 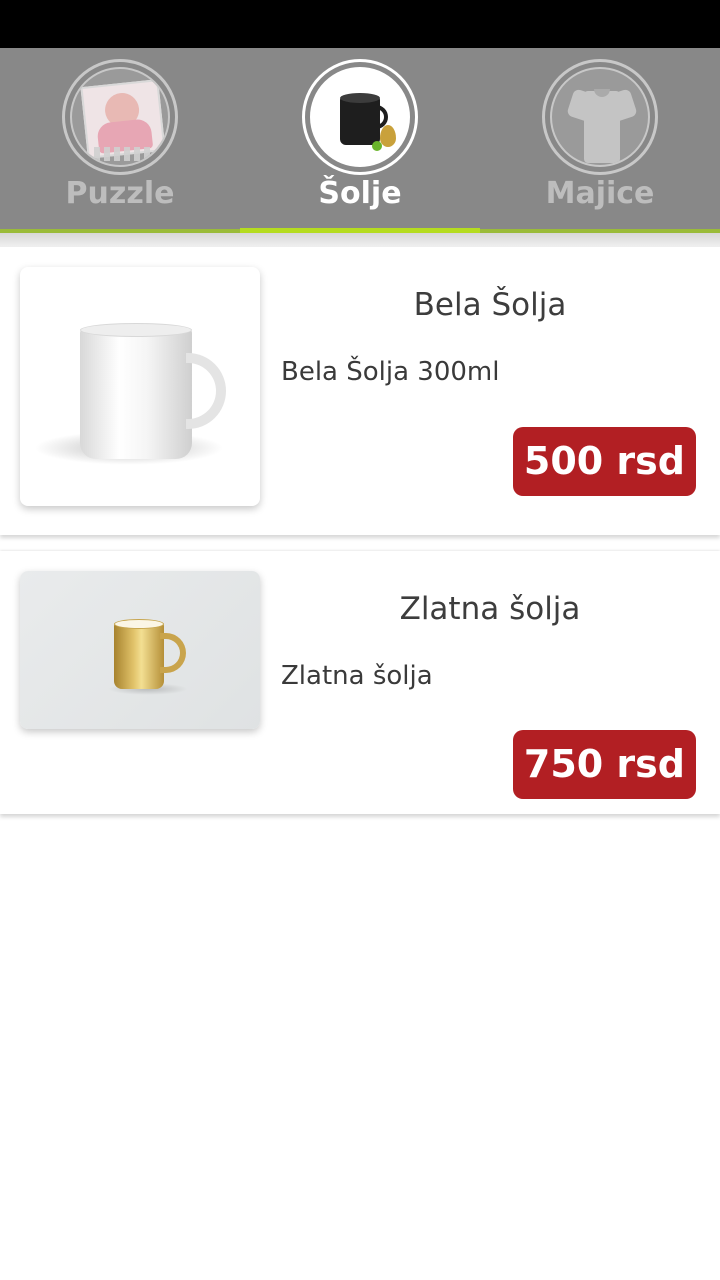 What do you see at coordinates (360, 240) in the screenshot?
I see `tab-bar-shadow` at bounding box center [360, 240].